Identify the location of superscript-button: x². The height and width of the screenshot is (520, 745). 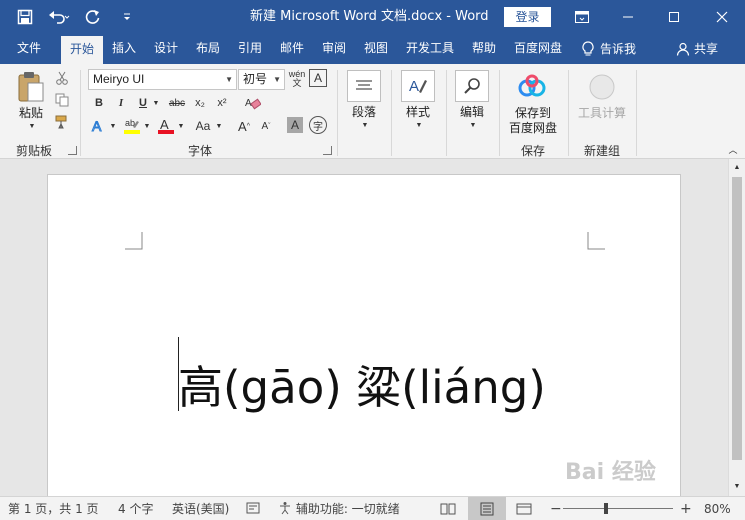
(222, 103).